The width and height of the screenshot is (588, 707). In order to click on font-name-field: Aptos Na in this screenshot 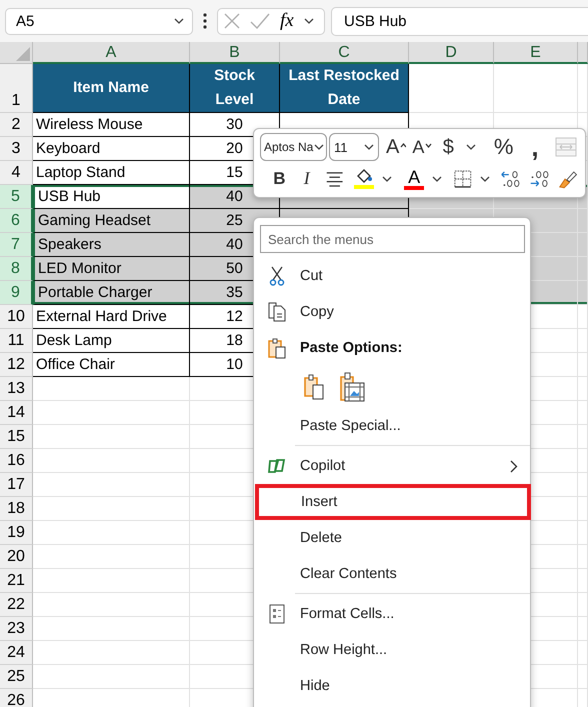, I will do `click(294, 147)`.